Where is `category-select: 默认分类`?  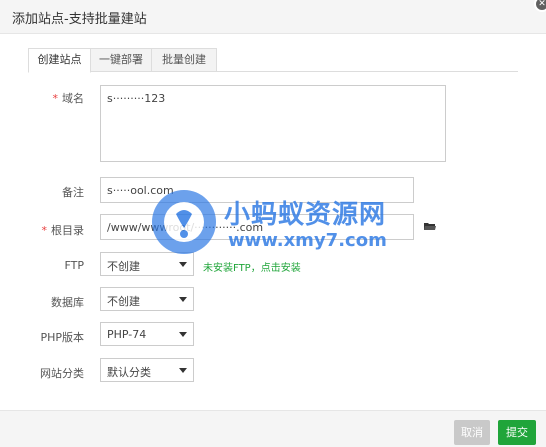
category-select: 默认分类 is located at coordinates (147, 370).